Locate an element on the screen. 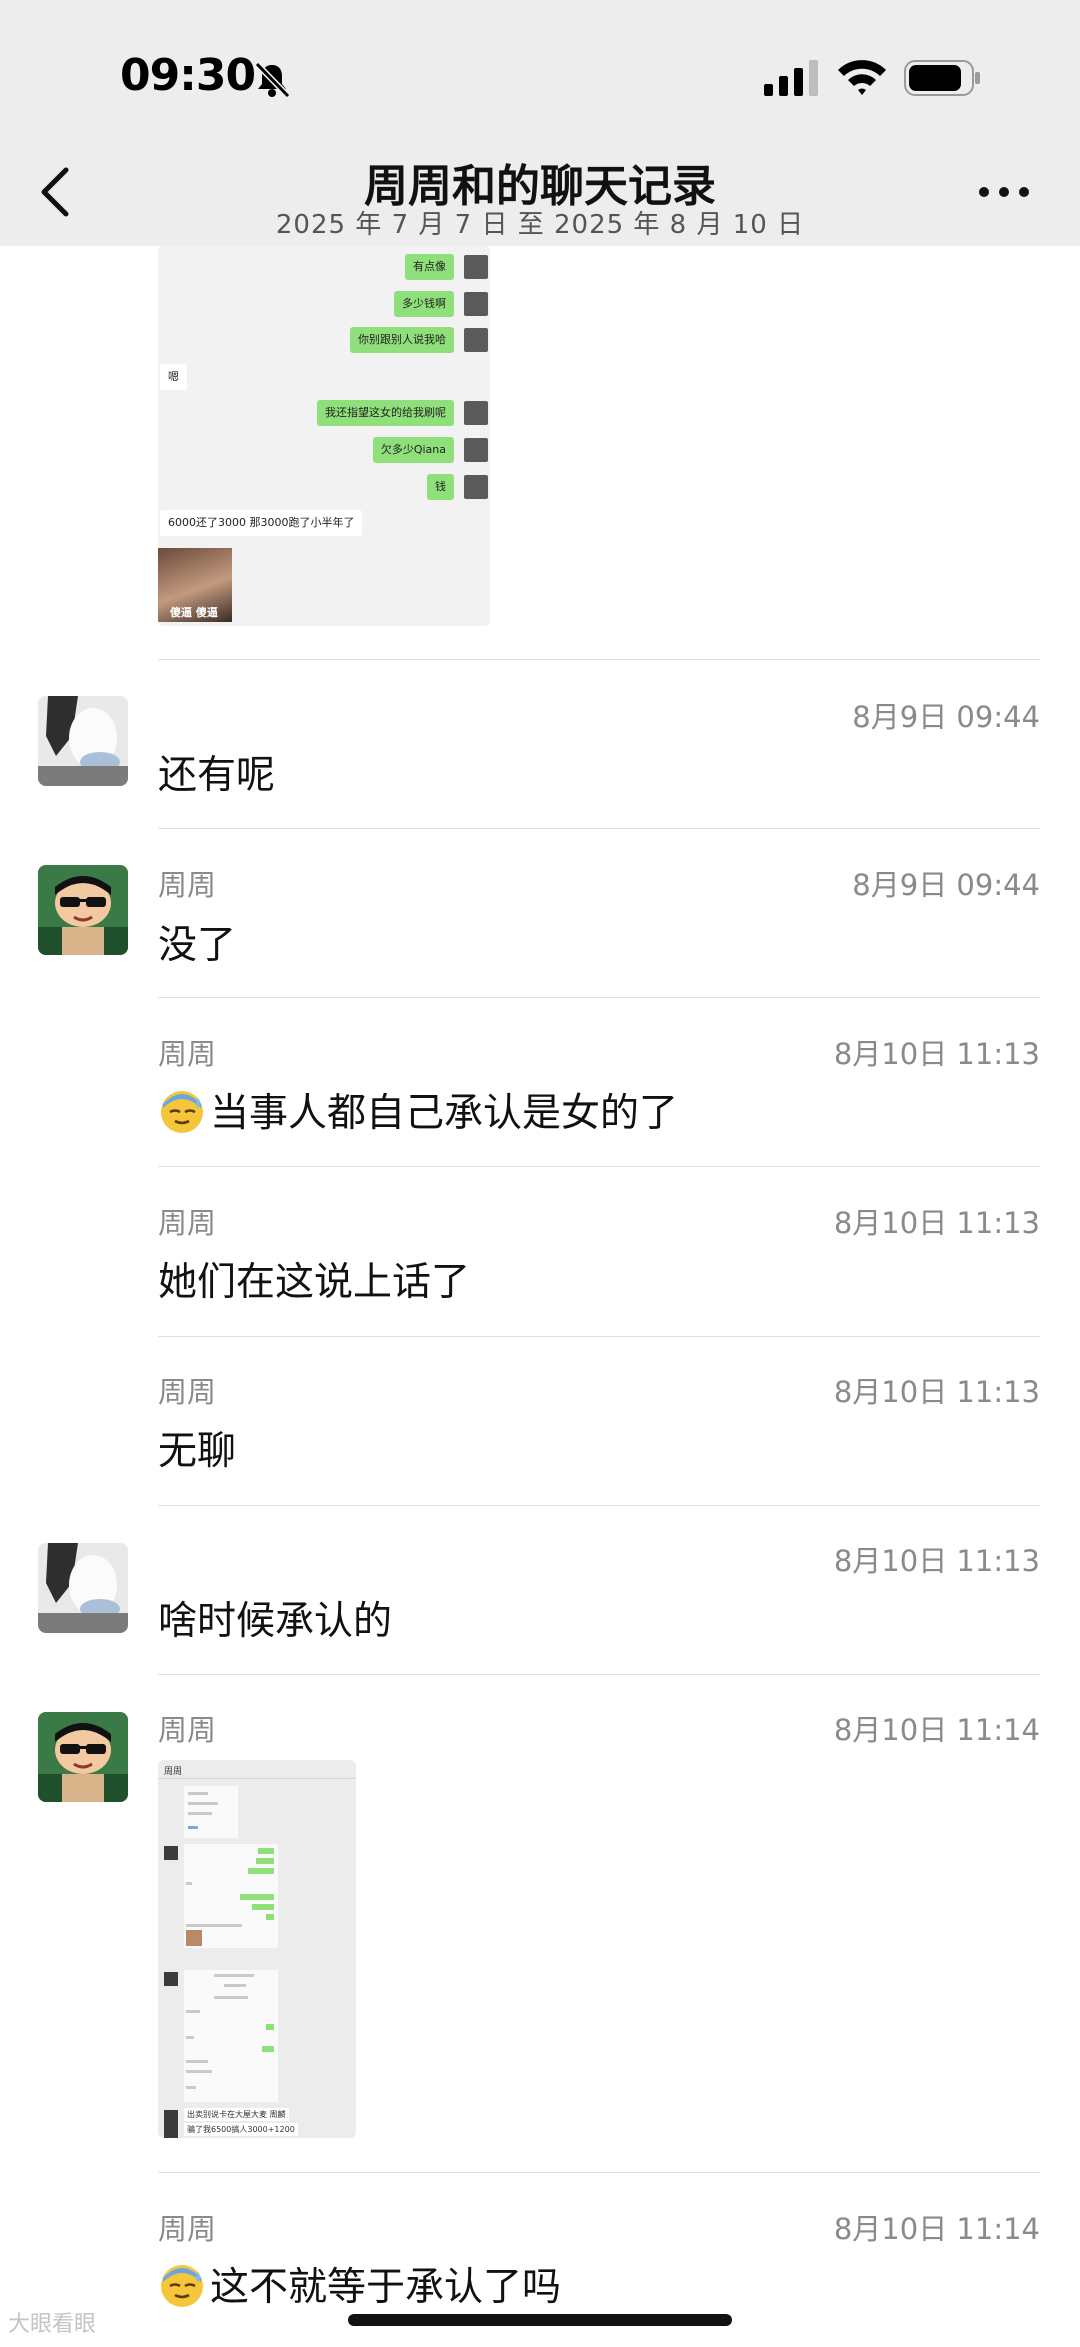  mini-divider is located at coordinates (257, 1778).